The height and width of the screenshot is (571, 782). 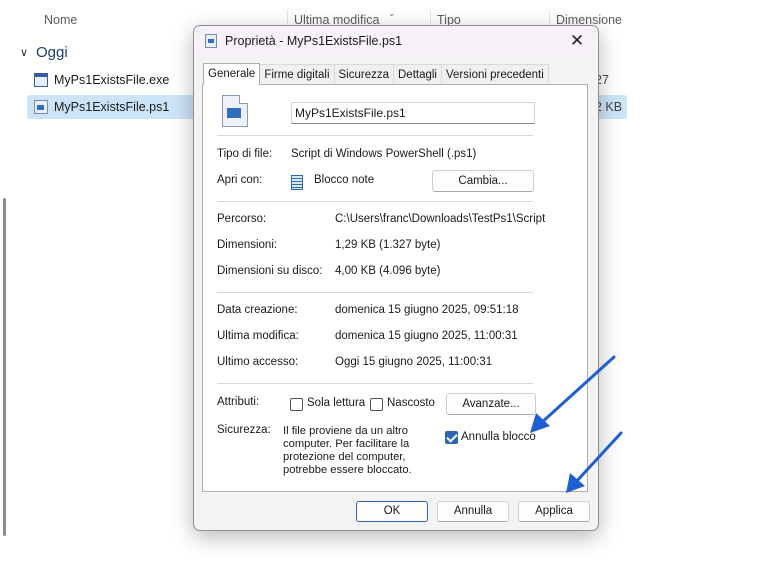 What do you see at coordinates (577, 41) in the screenshot?
I see `close-button: ✕` at bounding box center [577, 41].